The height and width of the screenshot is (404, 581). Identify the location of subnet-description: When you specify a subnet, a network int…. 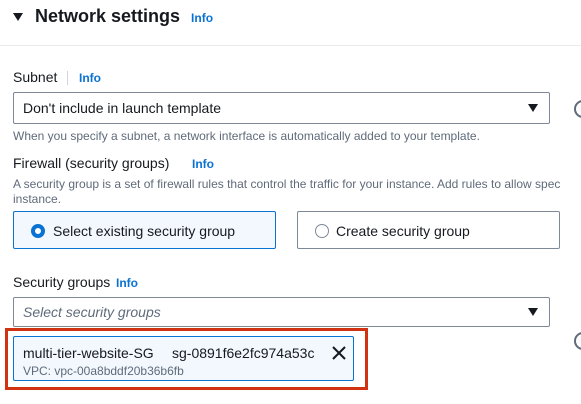
(246, 136).